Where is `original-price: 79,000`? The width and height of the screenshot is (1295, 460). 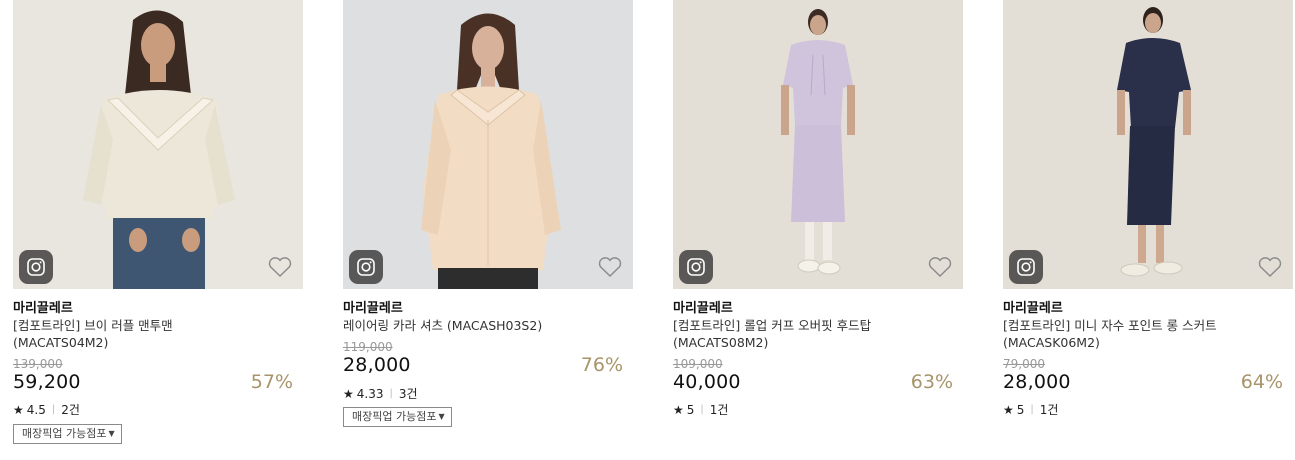
original-price: 79,000 is located at coordinates (1024, 364).